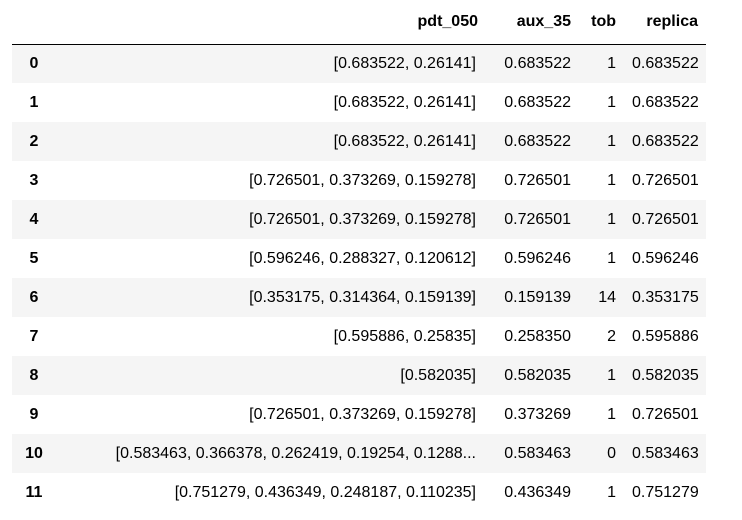  Describe the element at coordinates (34, 414) in the screenshot. I see `row-index: 9` at that location.